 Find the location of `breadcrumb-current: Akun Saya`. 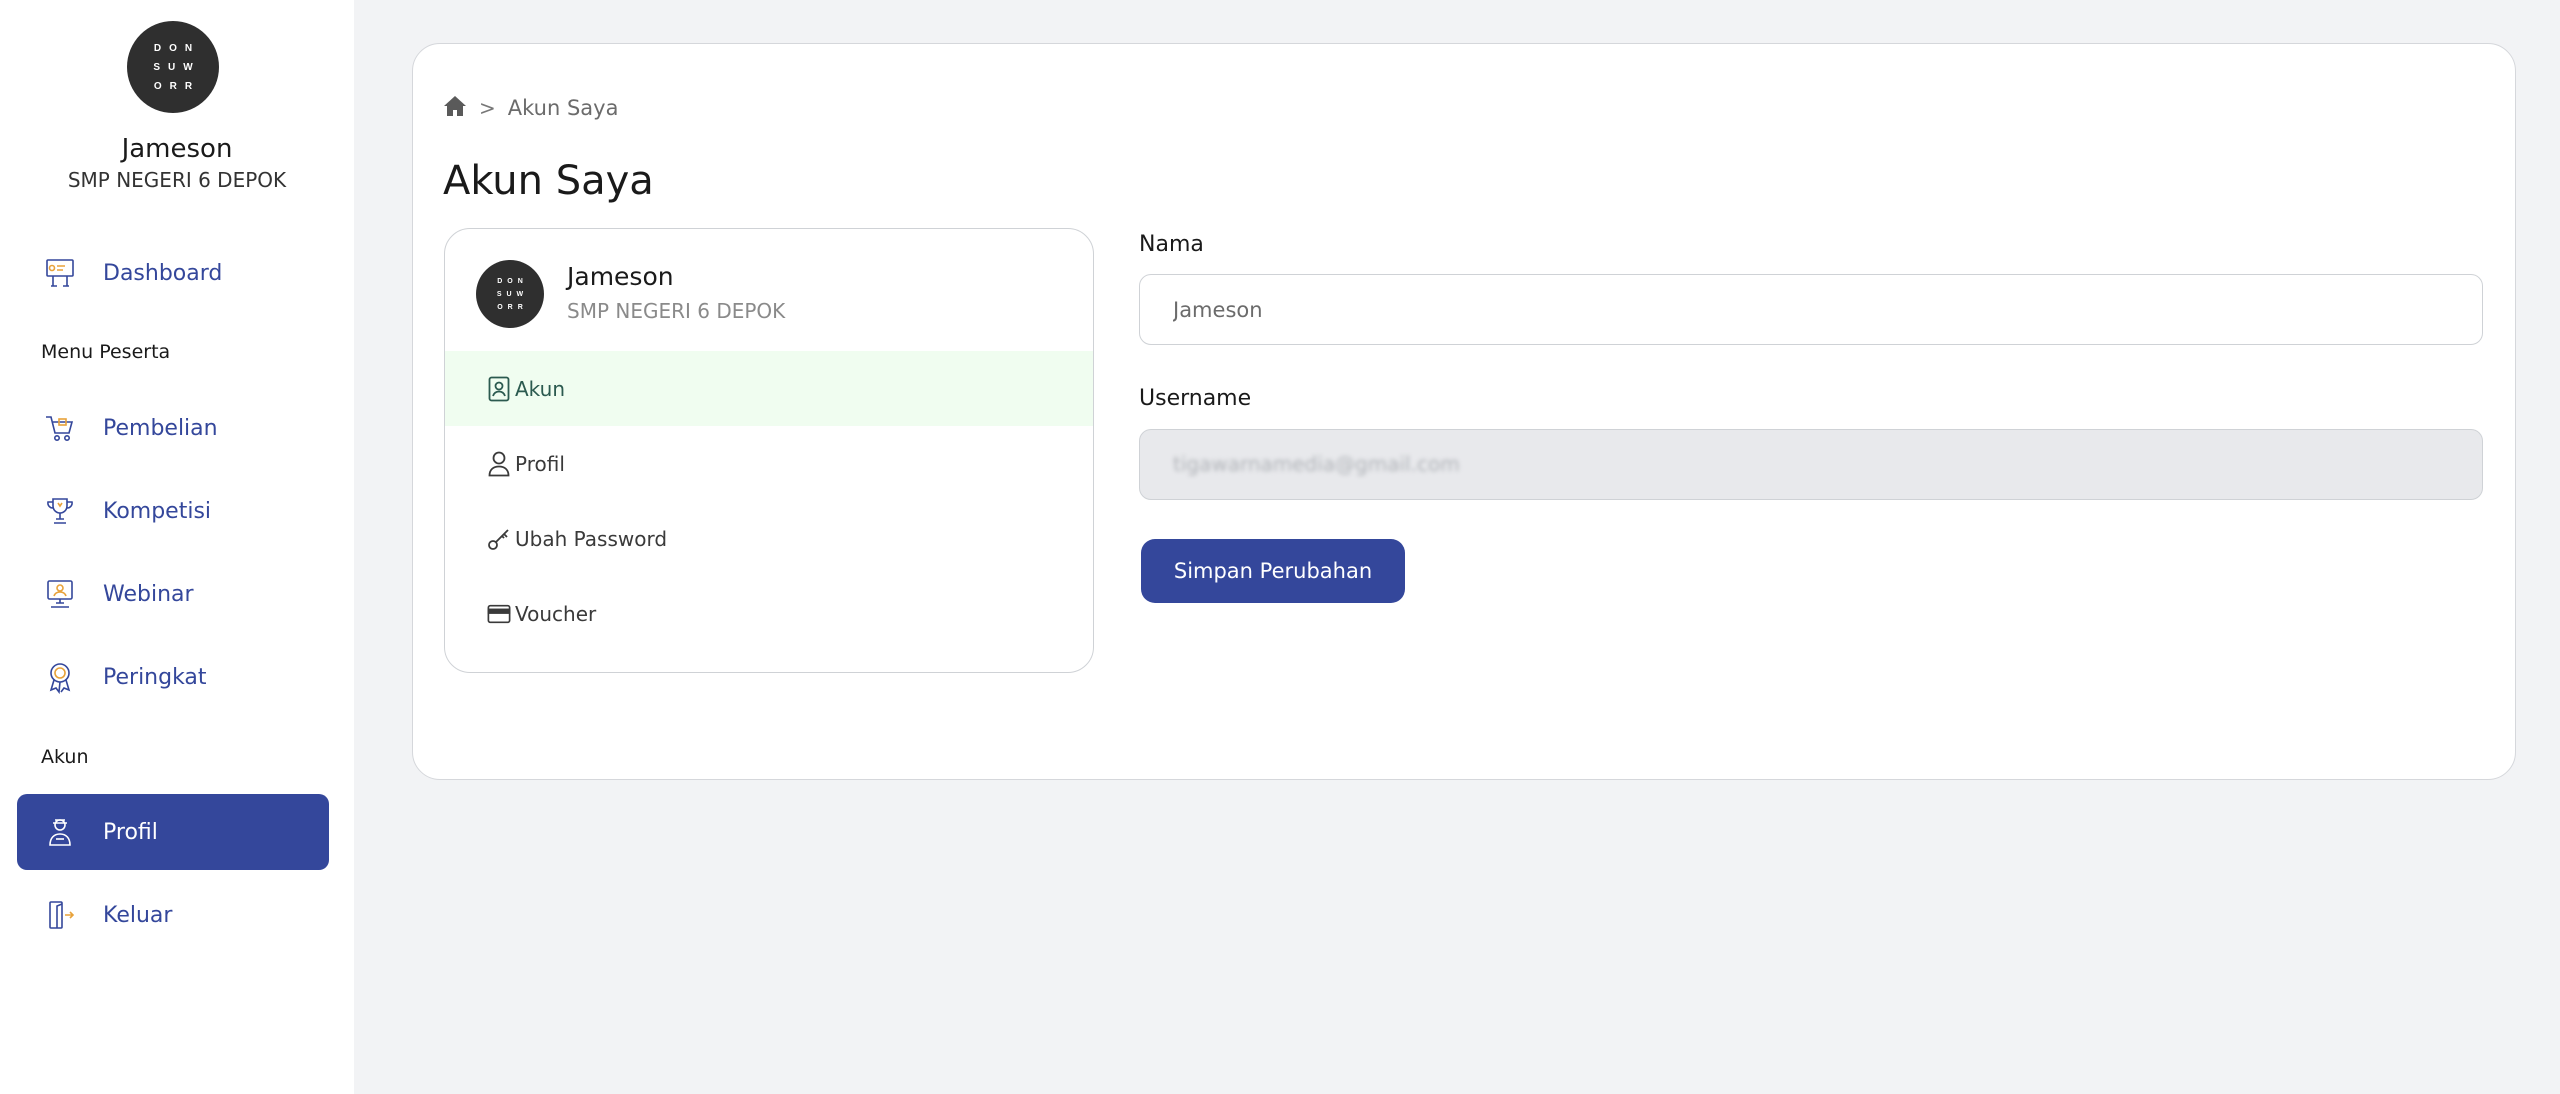

breadcrumb-current: Akun Saya is located at coordinates (563, 108).